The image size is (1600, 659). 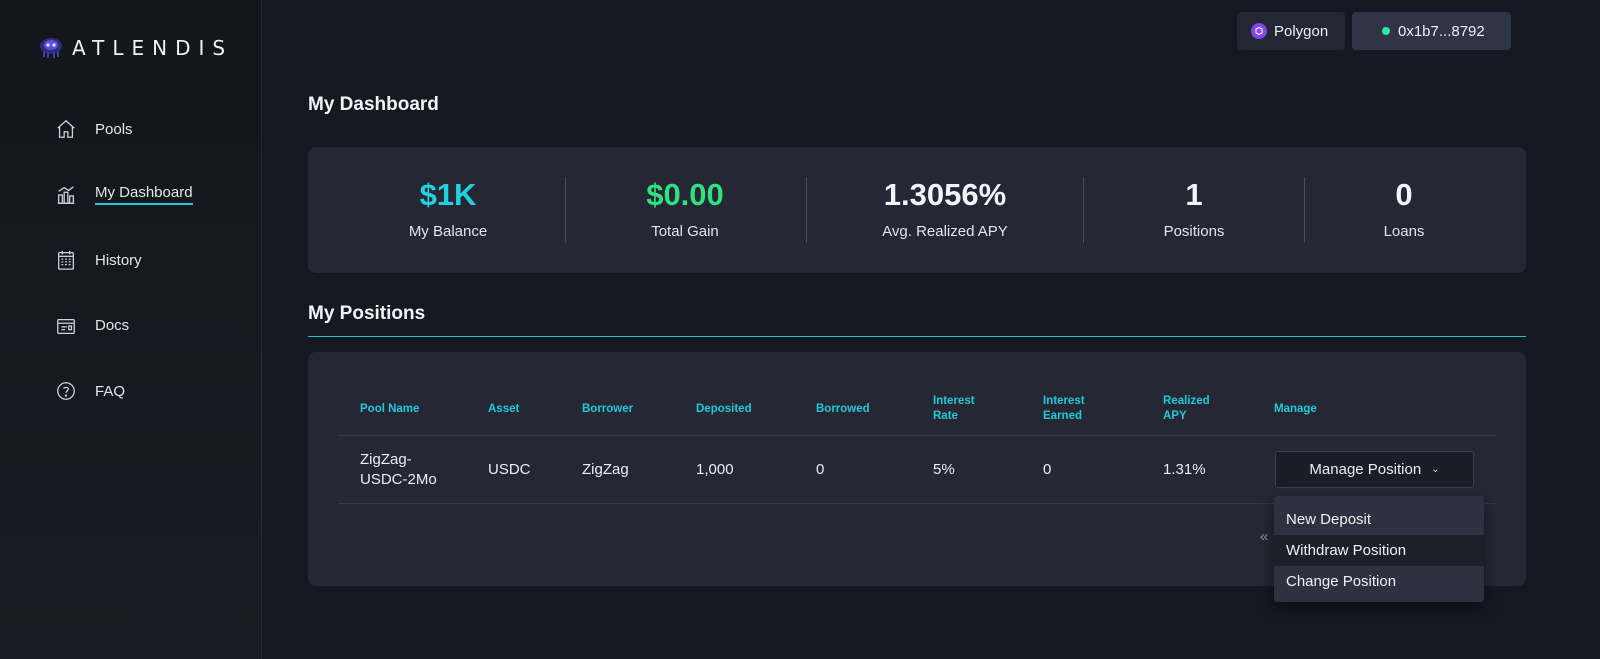 What do you see at coordinates (1259, 31) in the screenshot?
I see `polygon-icon` at bounding box center [1259, 31].